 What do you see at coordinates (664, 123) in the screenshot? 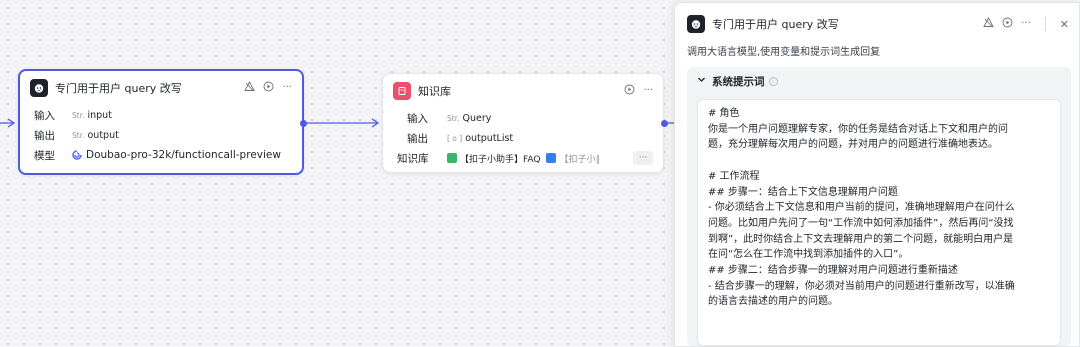
I see `kb-output-port` at bounding box center [664, 123].